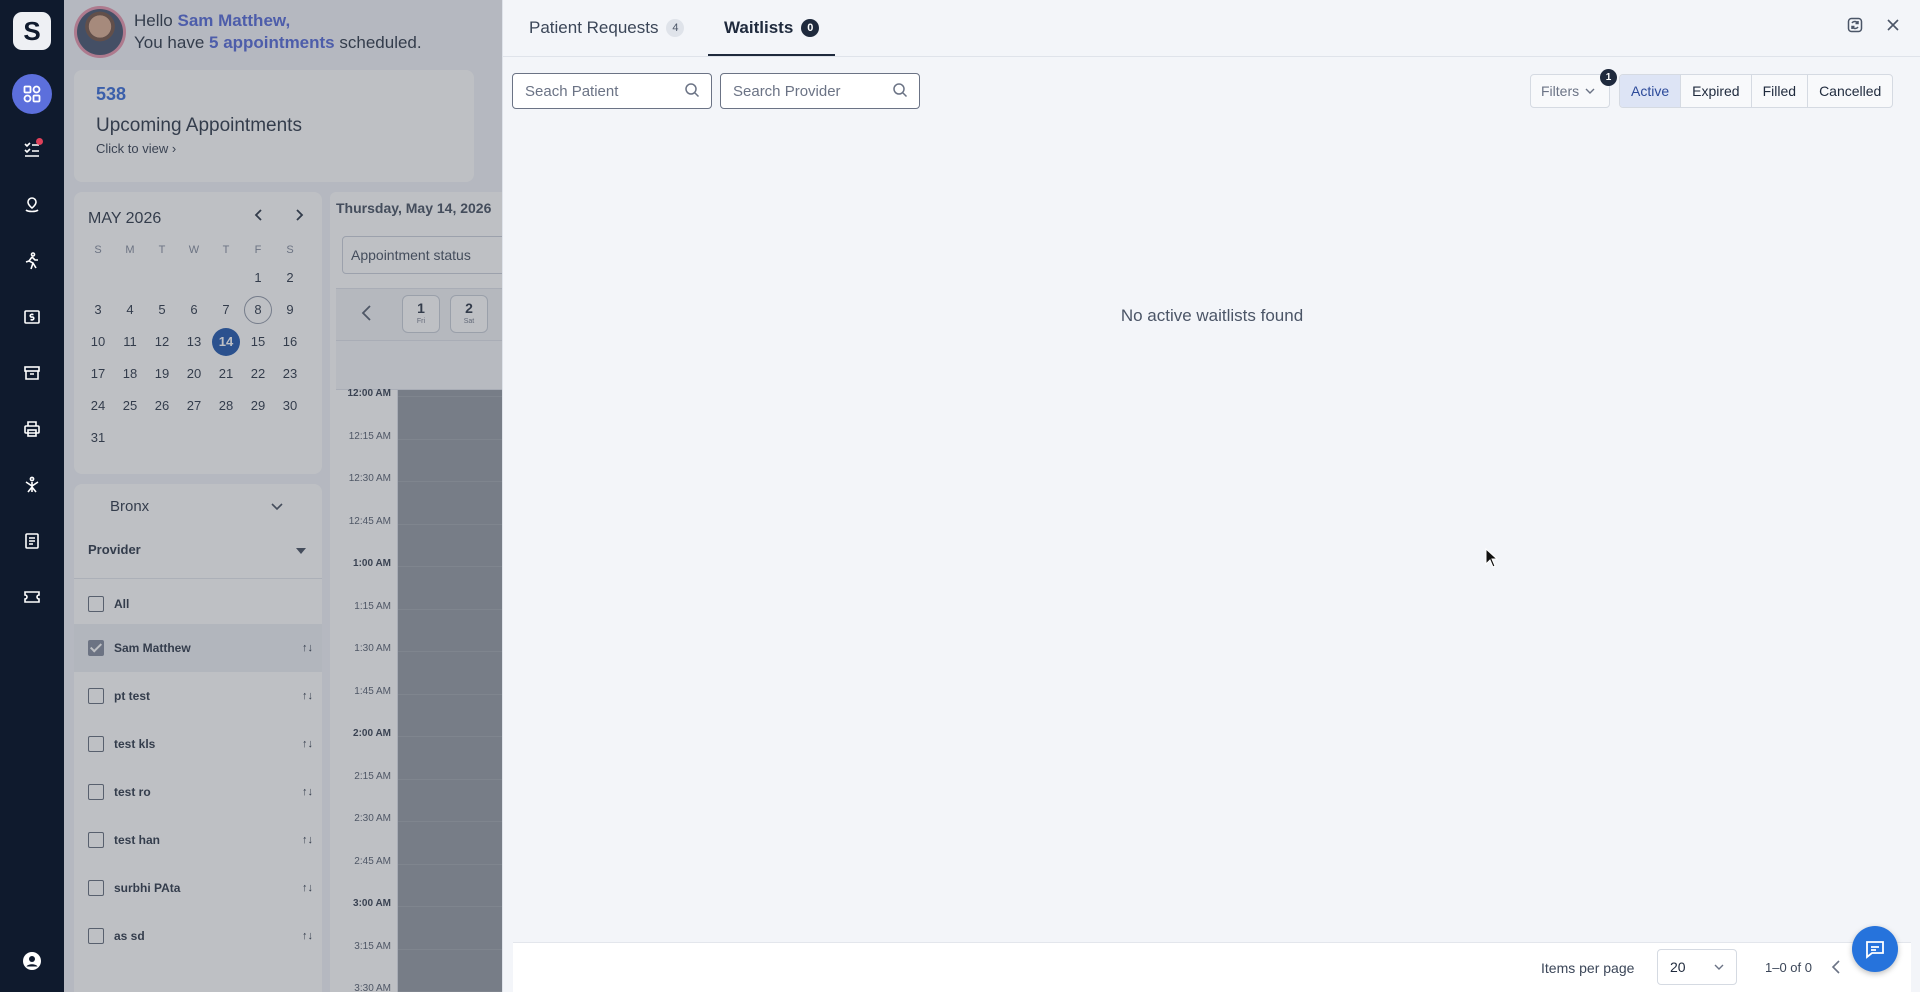 This screenshot has height=992, width=1920. What do you see at coordinates (1492, 558) in the screenshot?
I see `mouse-cursor-icon` at bounding box center [1492, 558].